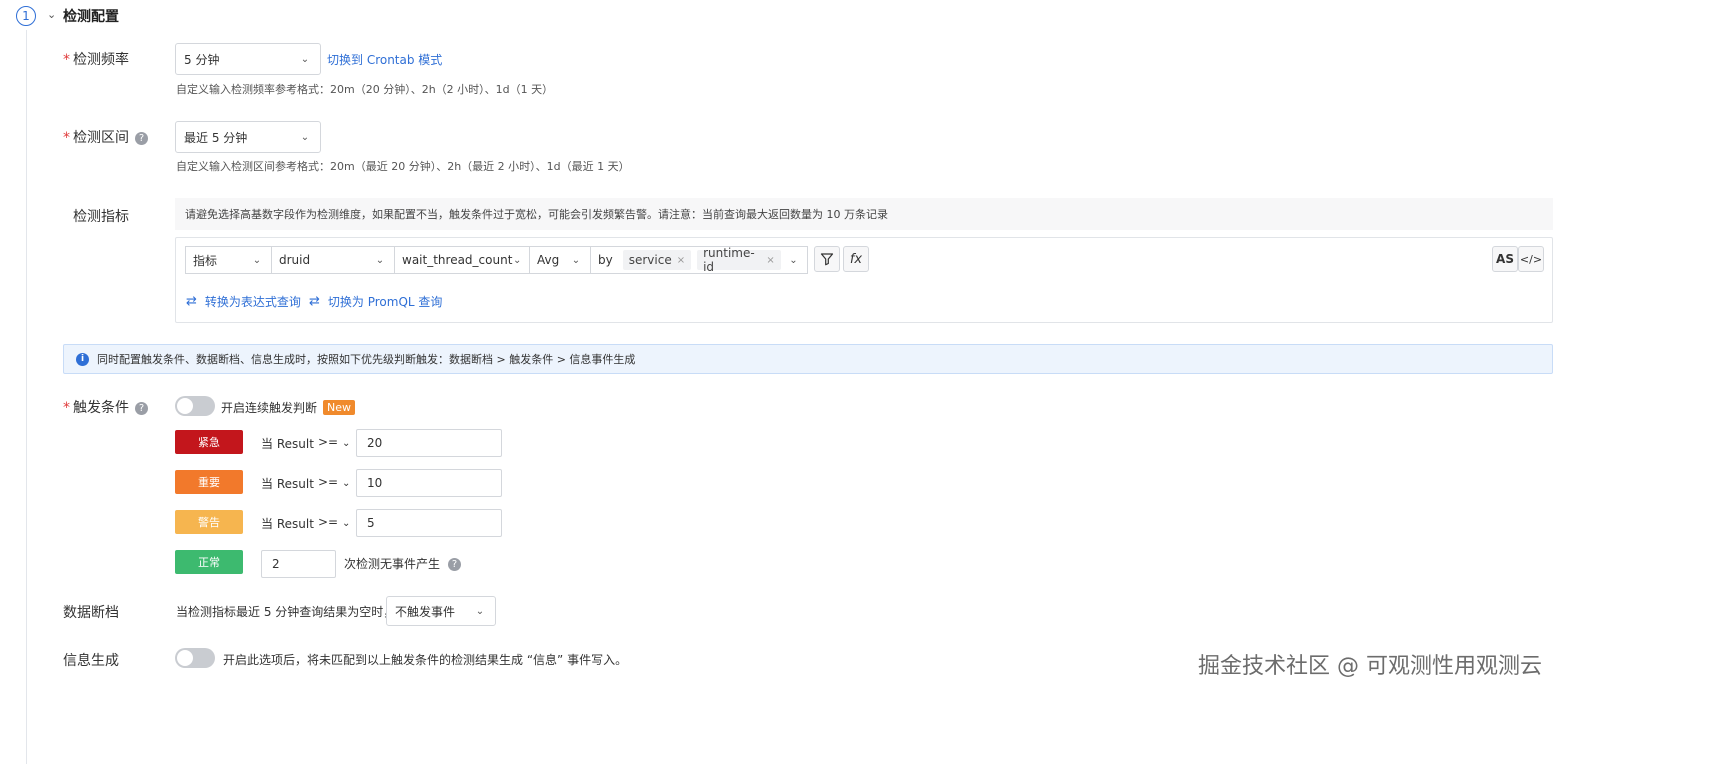 This screenshot has height=764, width=1724. What do you see at coordinates (403, 563) in the screenshot?
I see `normal-suffix: 次检测无事件产生?` at bounding box center [403, 563].